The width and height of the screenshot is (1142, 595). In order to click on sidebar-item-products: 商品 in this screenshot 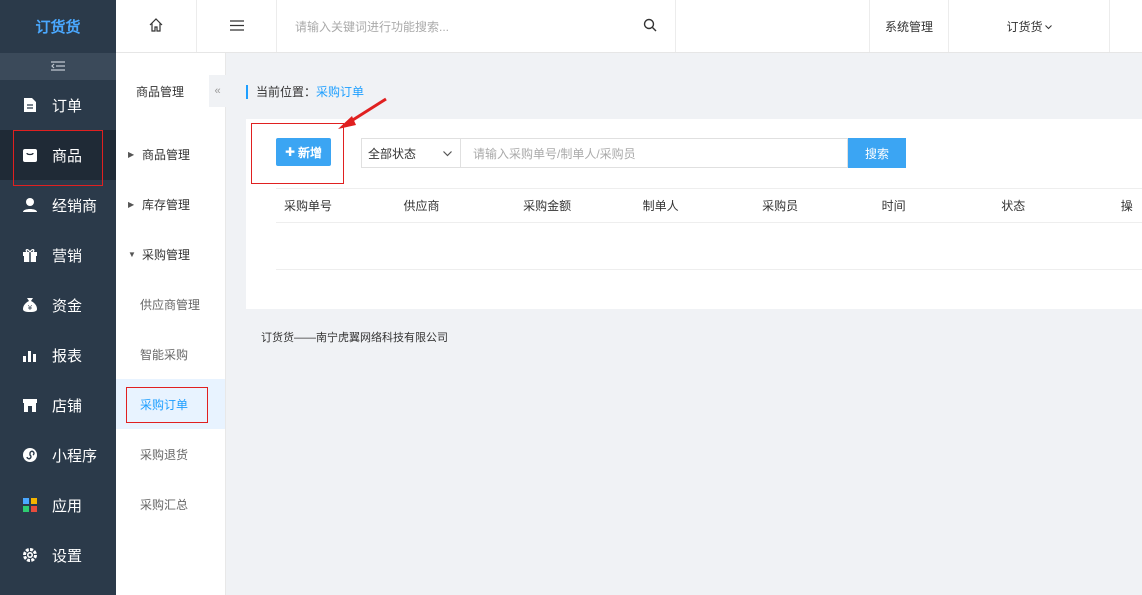, I will do `click(58, 158)`.